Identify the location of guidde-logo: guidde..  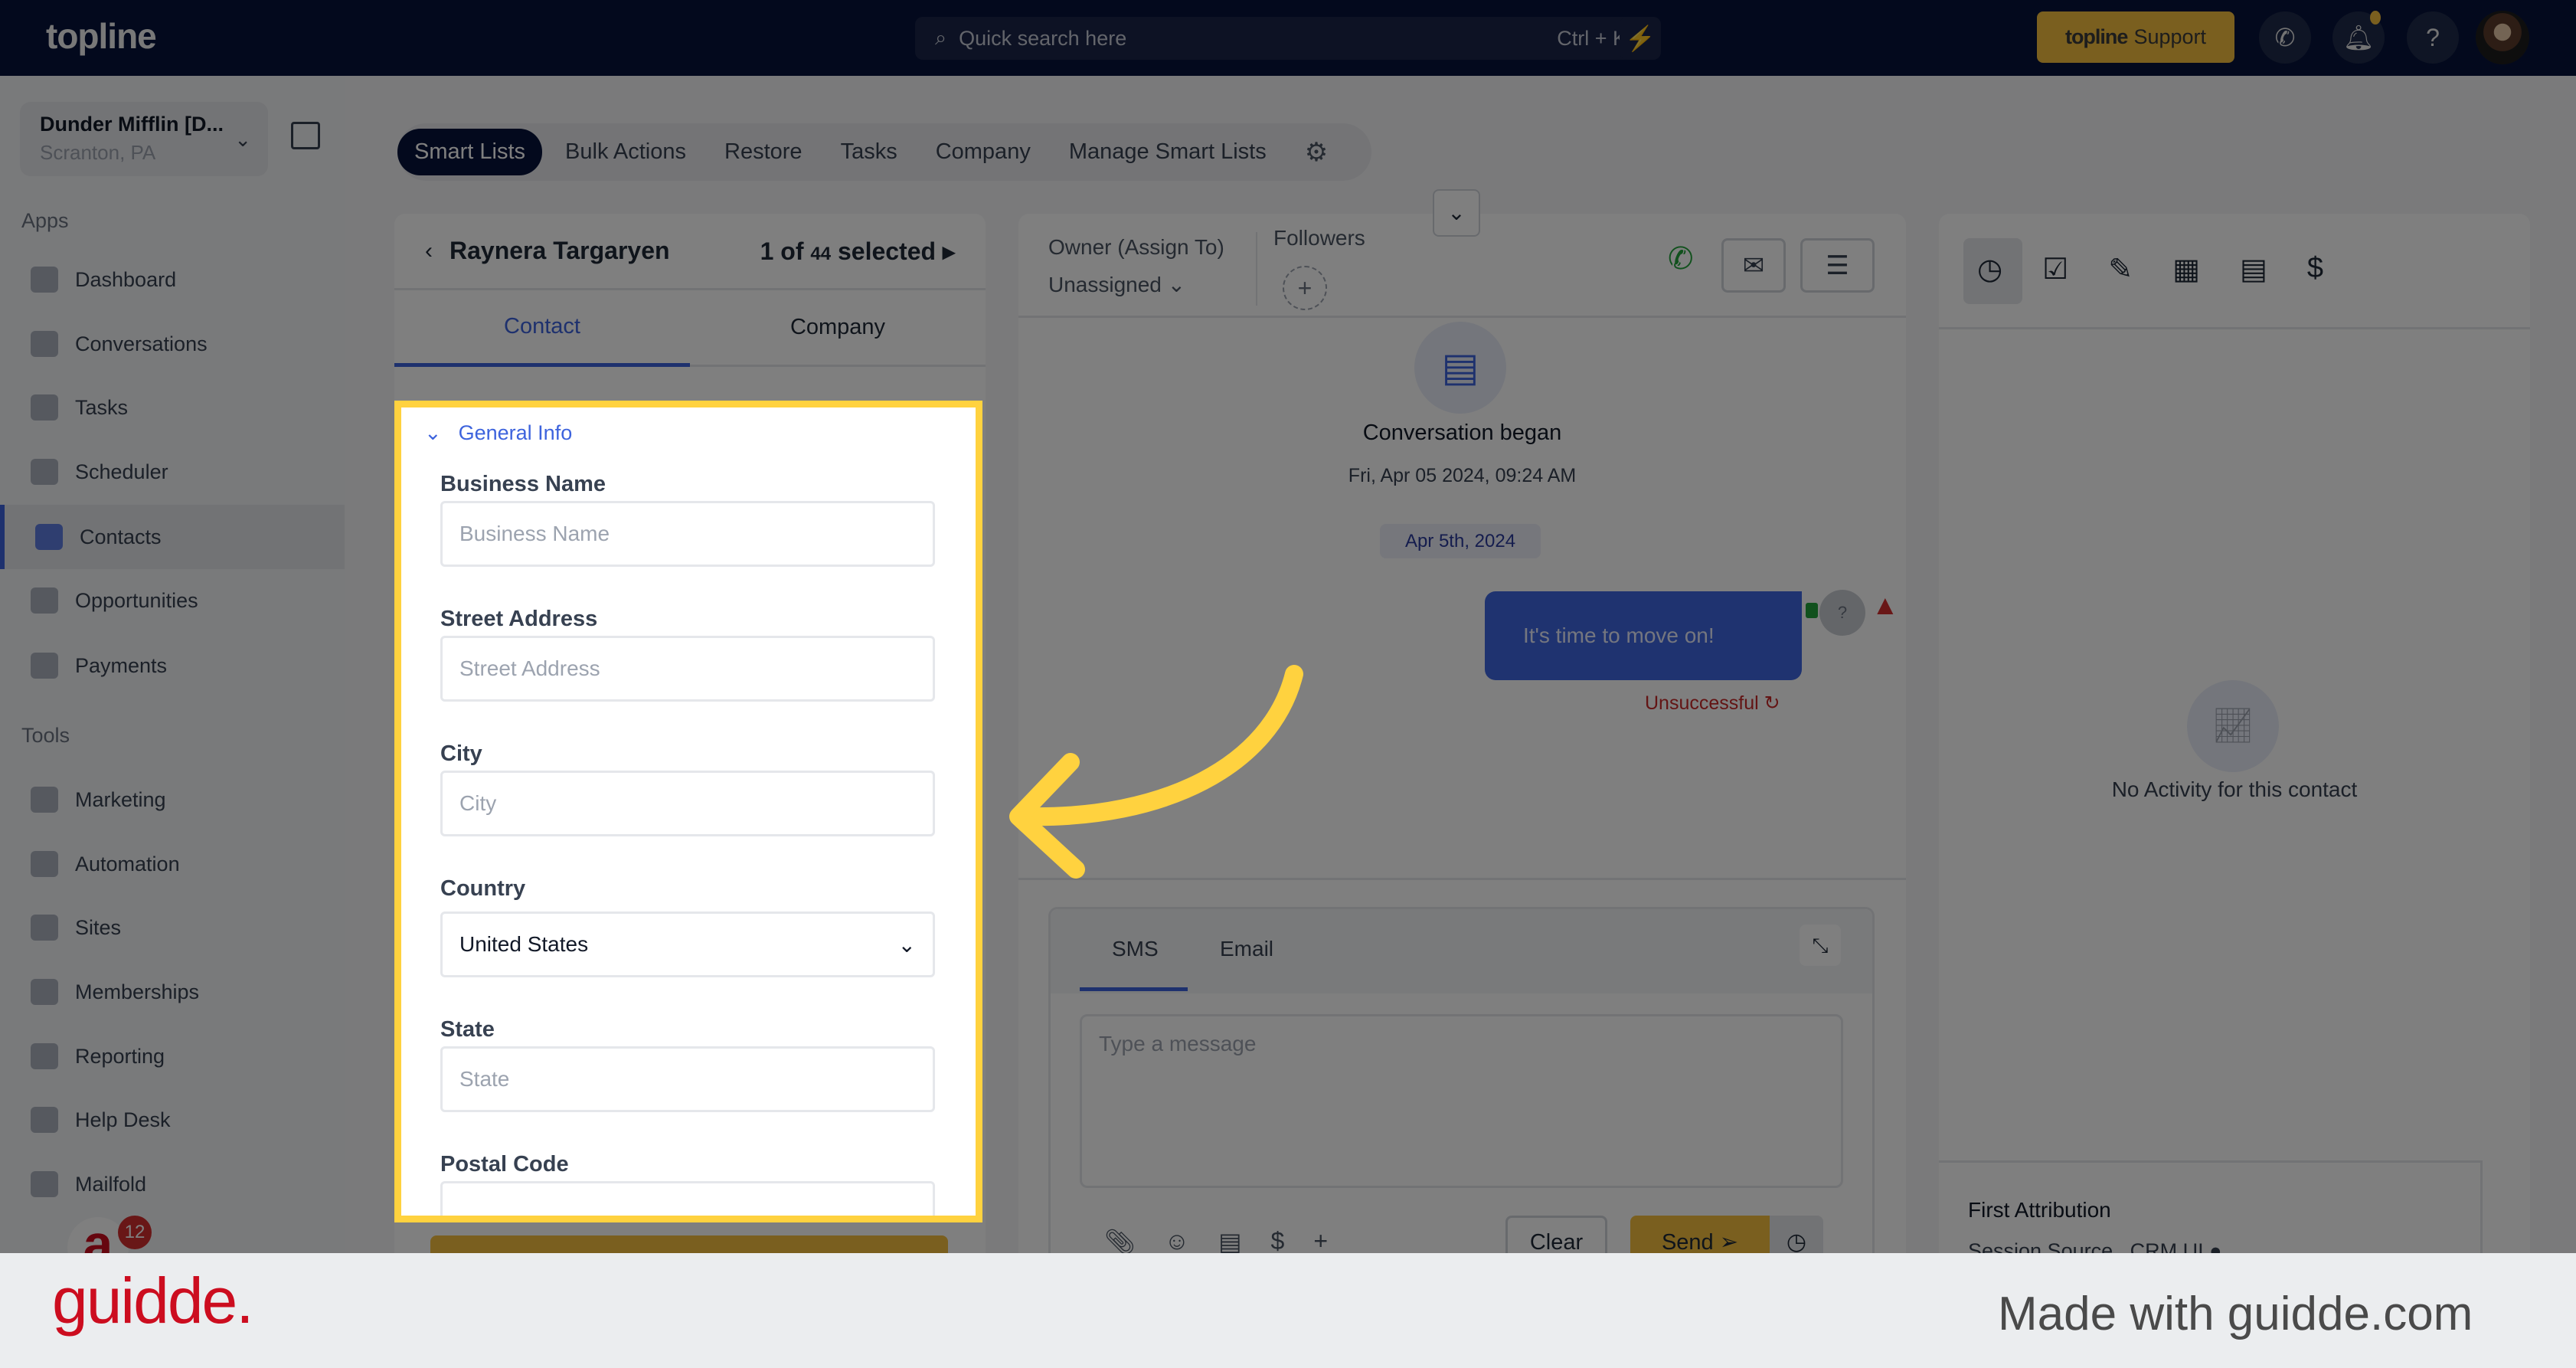
(153, 1301).